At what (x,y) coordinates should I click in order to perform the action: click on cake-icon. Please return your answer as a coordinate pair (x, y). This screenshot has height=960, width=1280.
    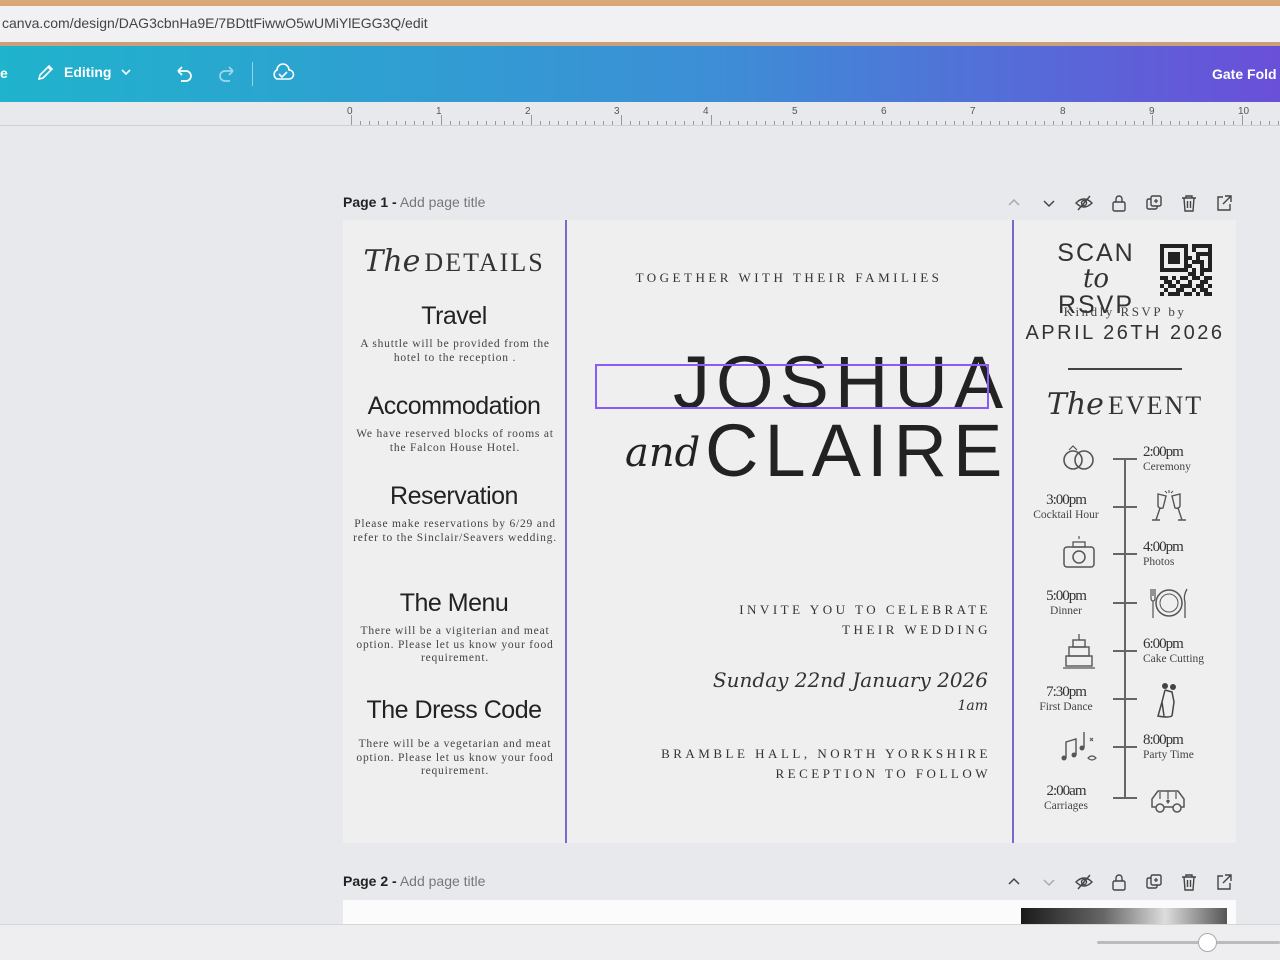
    Looking at the image, I should click on (1079, 651).